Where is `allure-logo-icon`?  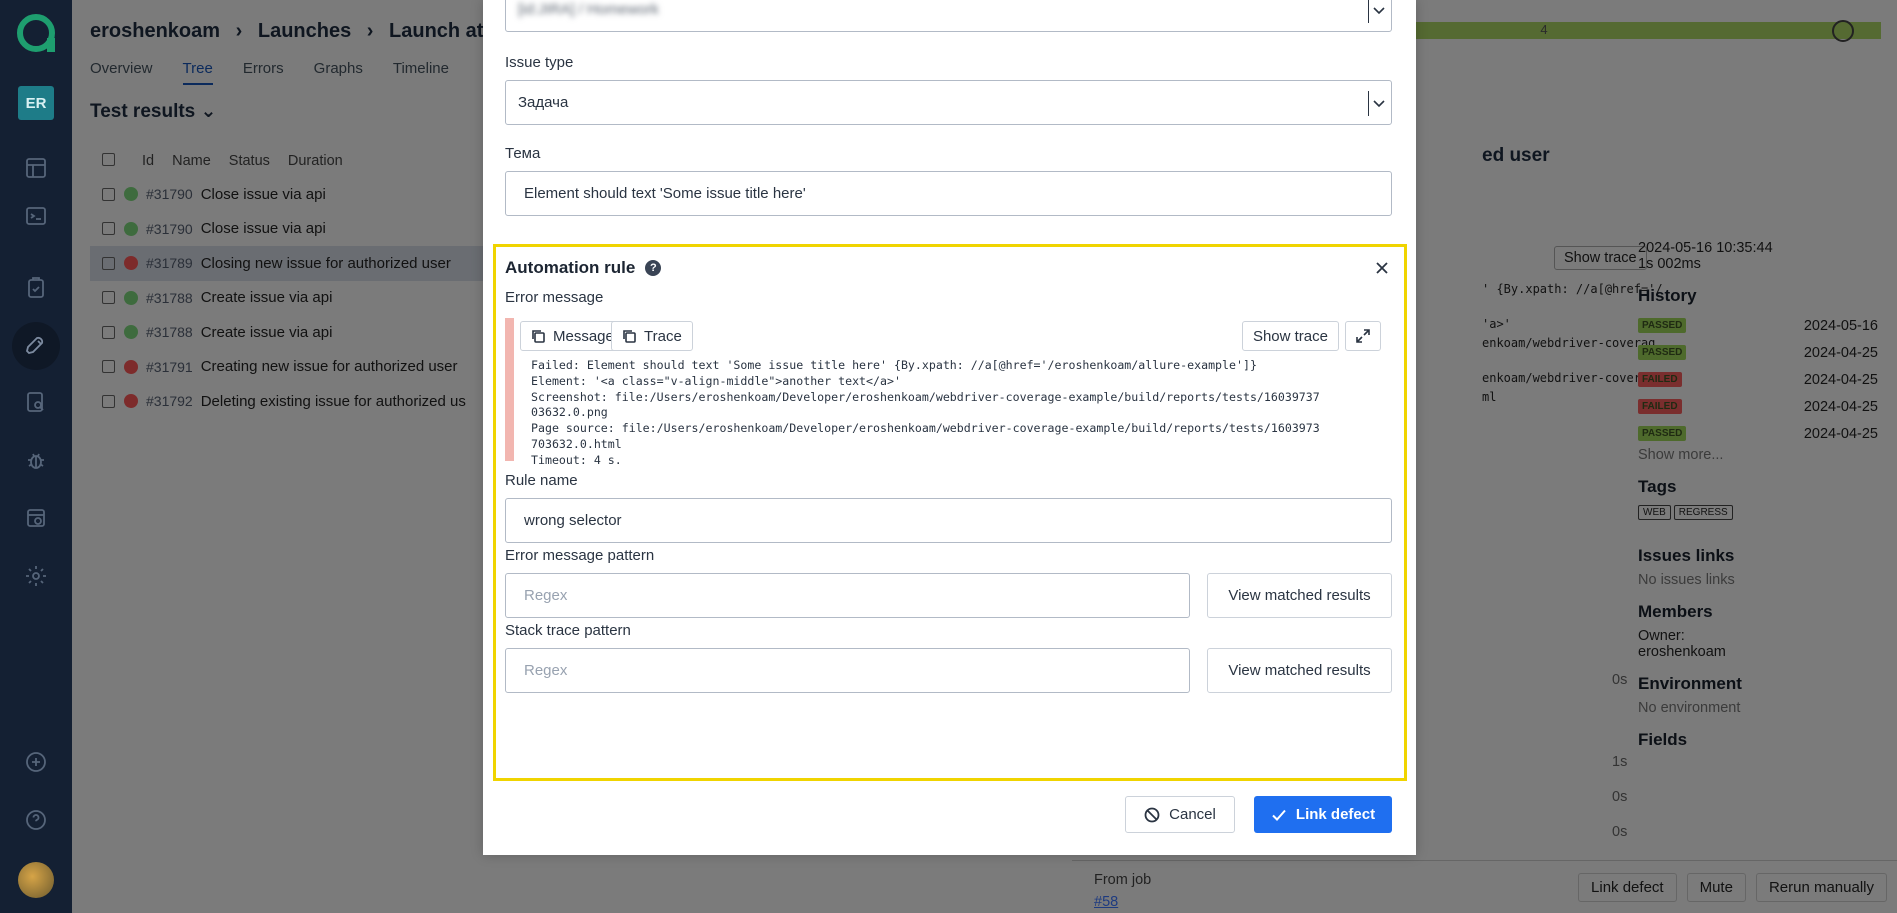
allure-logo-icon is located at coordinates (36, 33).